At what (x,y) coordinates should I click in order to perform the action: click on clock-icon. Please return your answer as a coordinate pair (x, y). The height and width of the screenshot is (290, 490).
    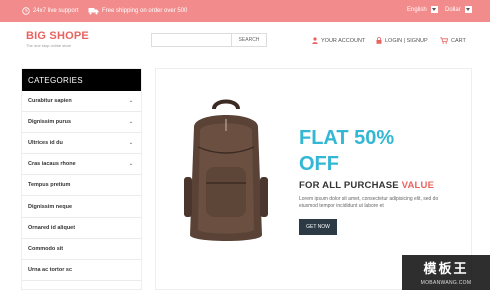
    Looking at the image, I should click on (26, 11).